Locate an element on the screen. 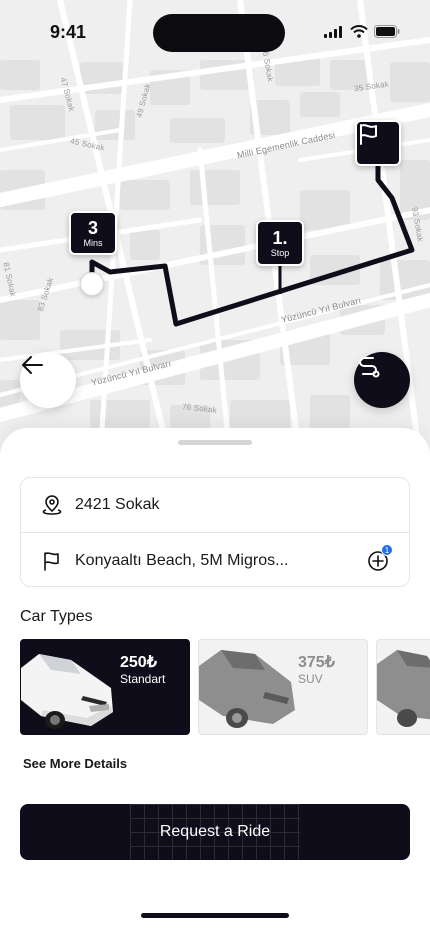 This screenshot has height=932, width=430. car-type-list: 250₺ Standart 375₺ SUV is located at coordinates (225, 687).